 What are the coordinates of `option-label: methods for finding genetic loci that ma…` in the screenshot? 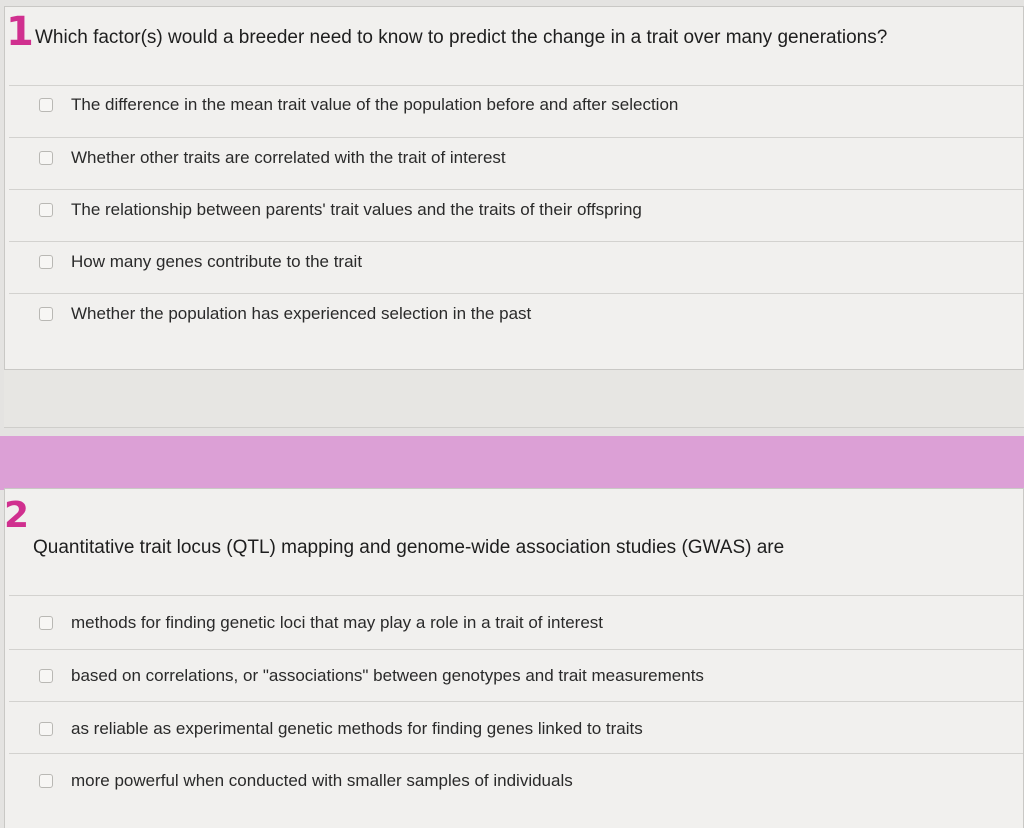 It's located at (337, 622).